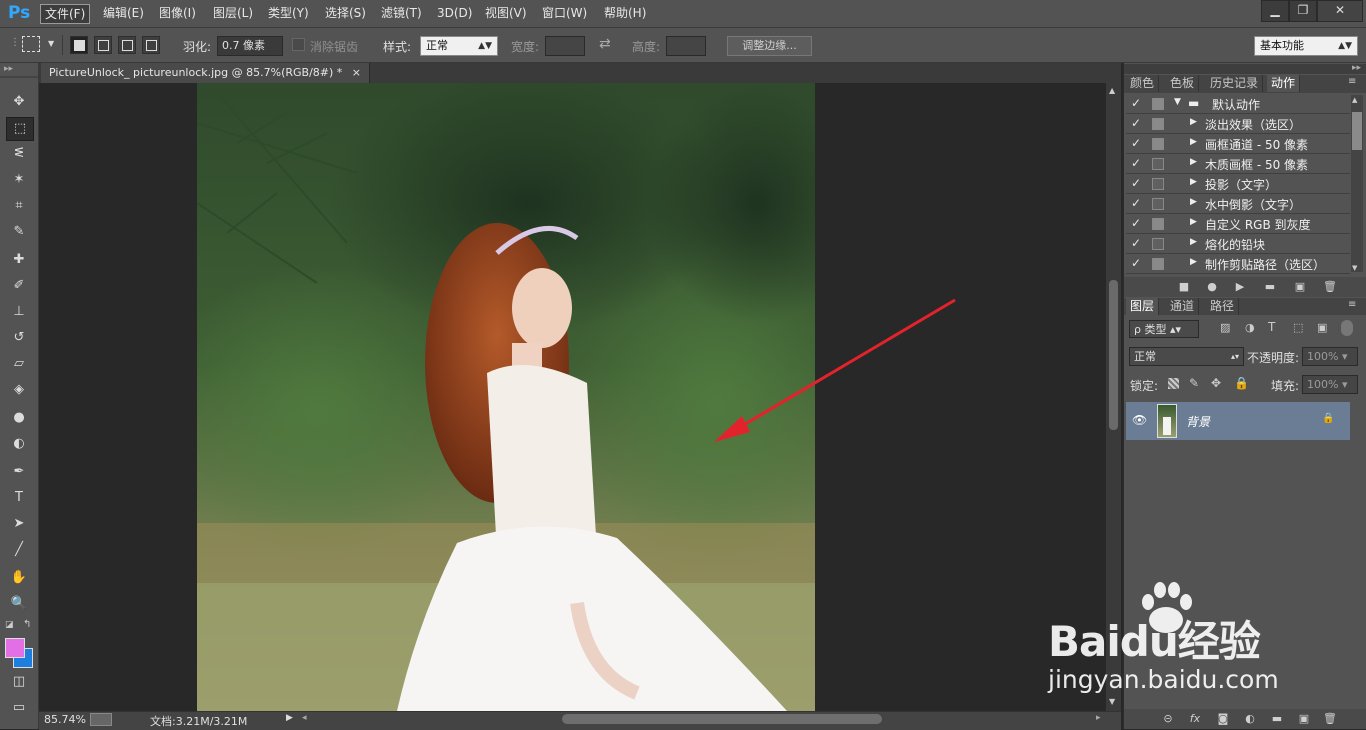 This screenshot has height=730, width=1366. Describe the element at coordinates (289, 718) in the screenshot. I see `status-arrow-icon: ▶` at that location.